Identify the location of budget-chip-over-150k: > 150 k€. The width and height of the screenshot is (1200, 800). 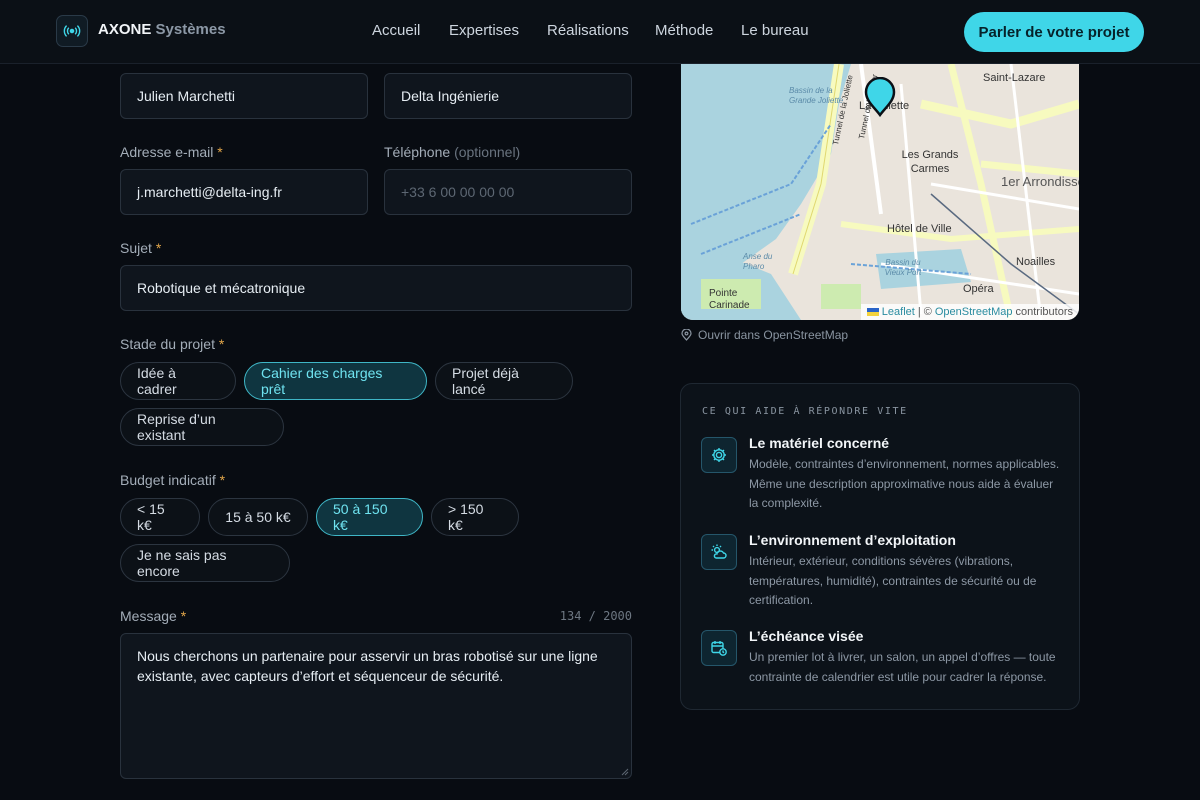
(475, 517).